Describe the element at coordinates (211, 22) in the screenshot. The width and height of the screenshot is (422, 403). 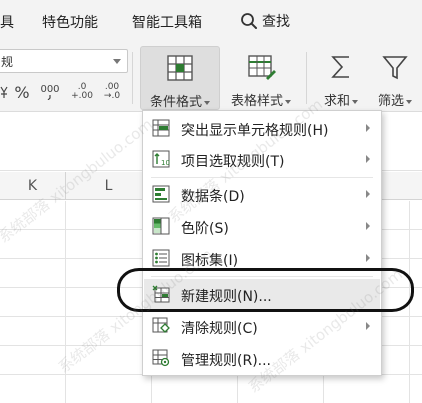
I see `menu-bar: 具 特色功能 智能工具箱 查找` at that location.